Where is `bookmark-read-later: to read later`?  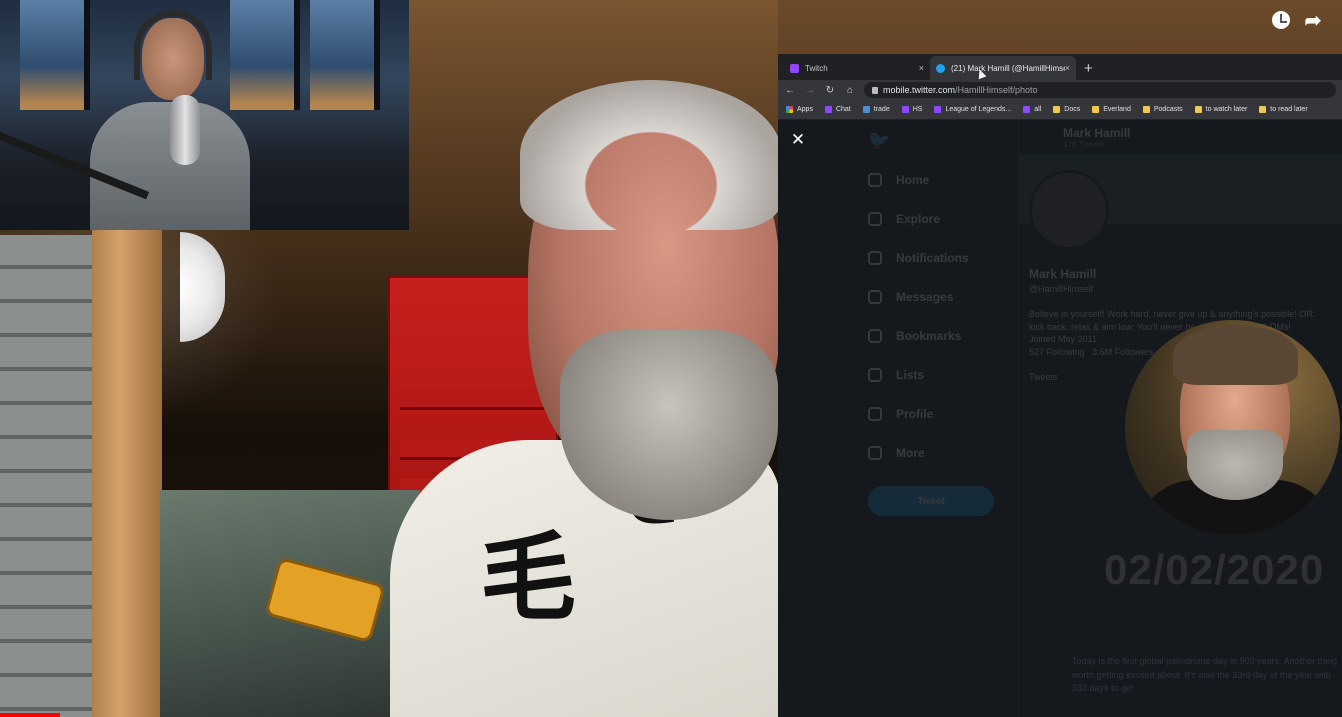 bookmark-read-later: to read later is located at coordinates (1283, 109).